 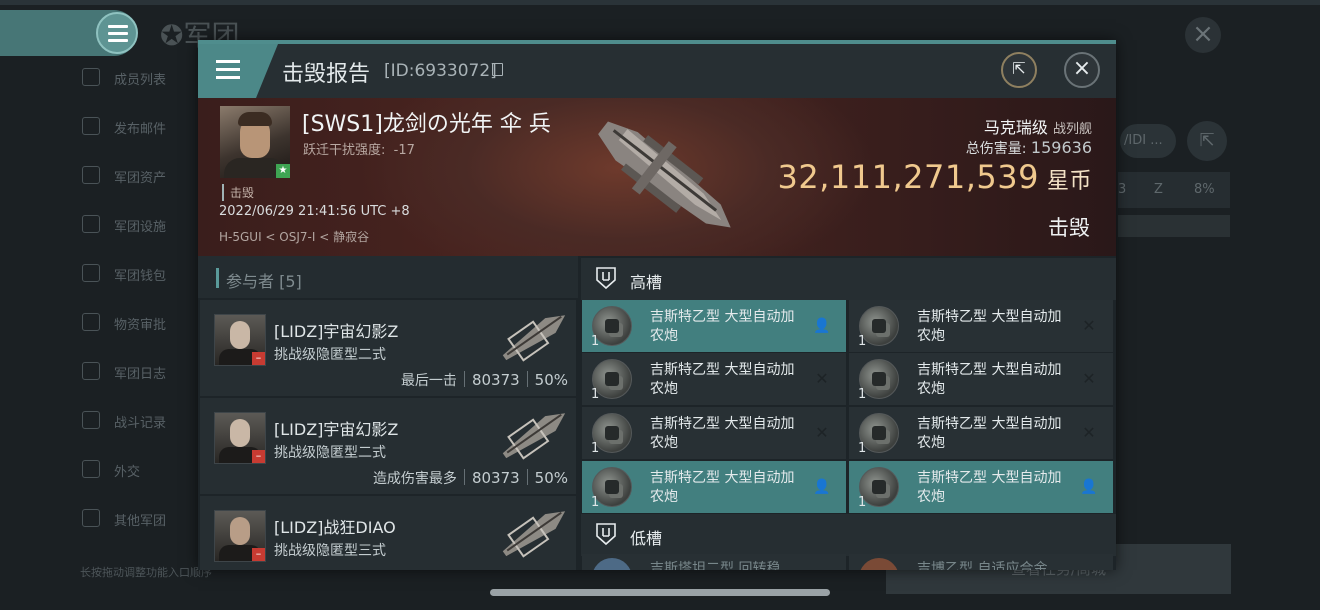 I want to click on module-item: 吉斯塔坦二型 回转稳, so click(x=714, y=562).